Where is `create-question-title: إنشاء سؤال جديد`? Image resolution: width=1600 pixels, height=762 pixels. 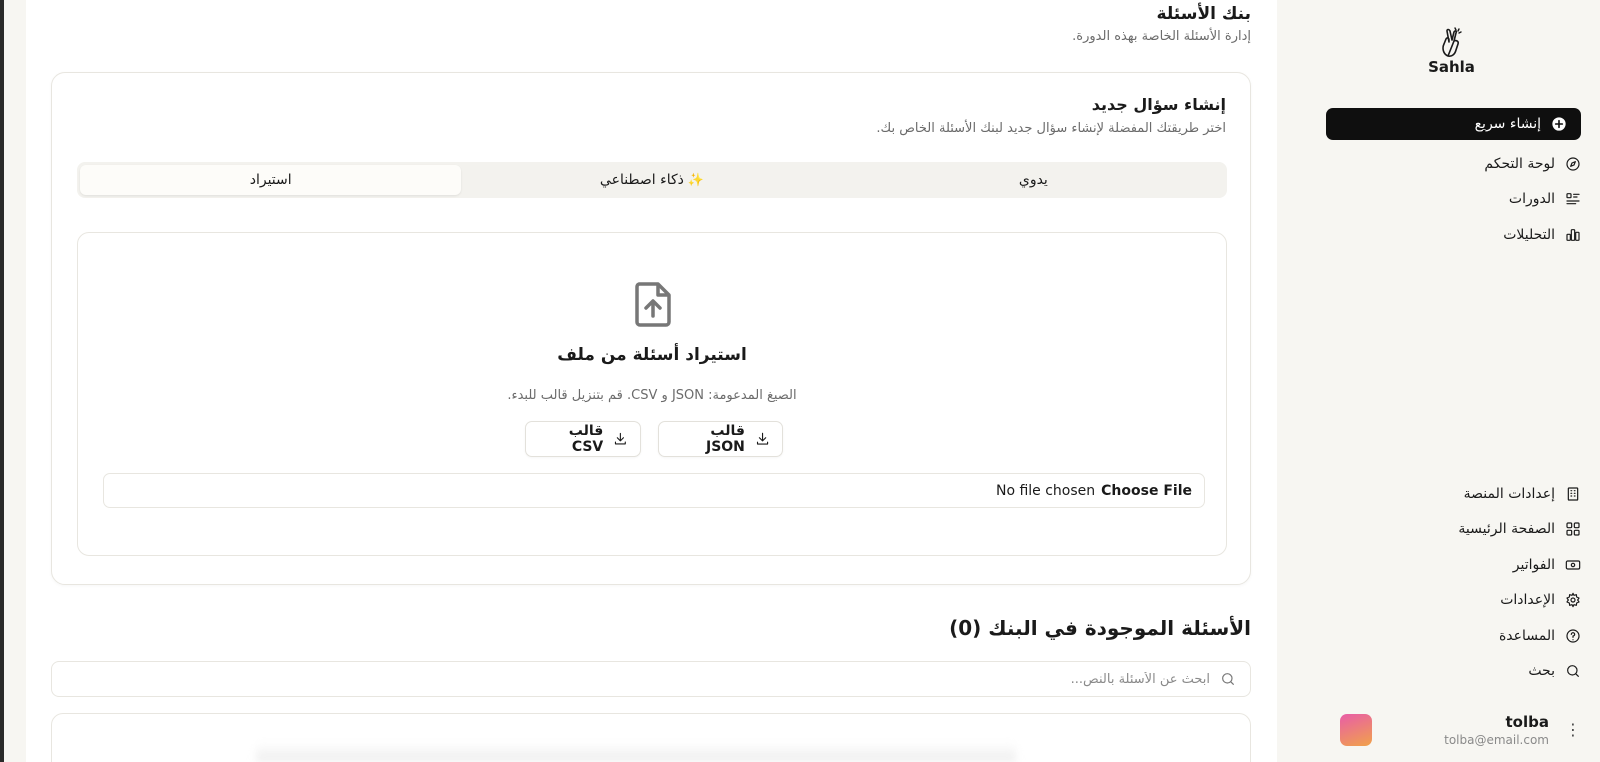 create-question-title: إنشاء سؤال جديد is located at coordinates (1158, 104).